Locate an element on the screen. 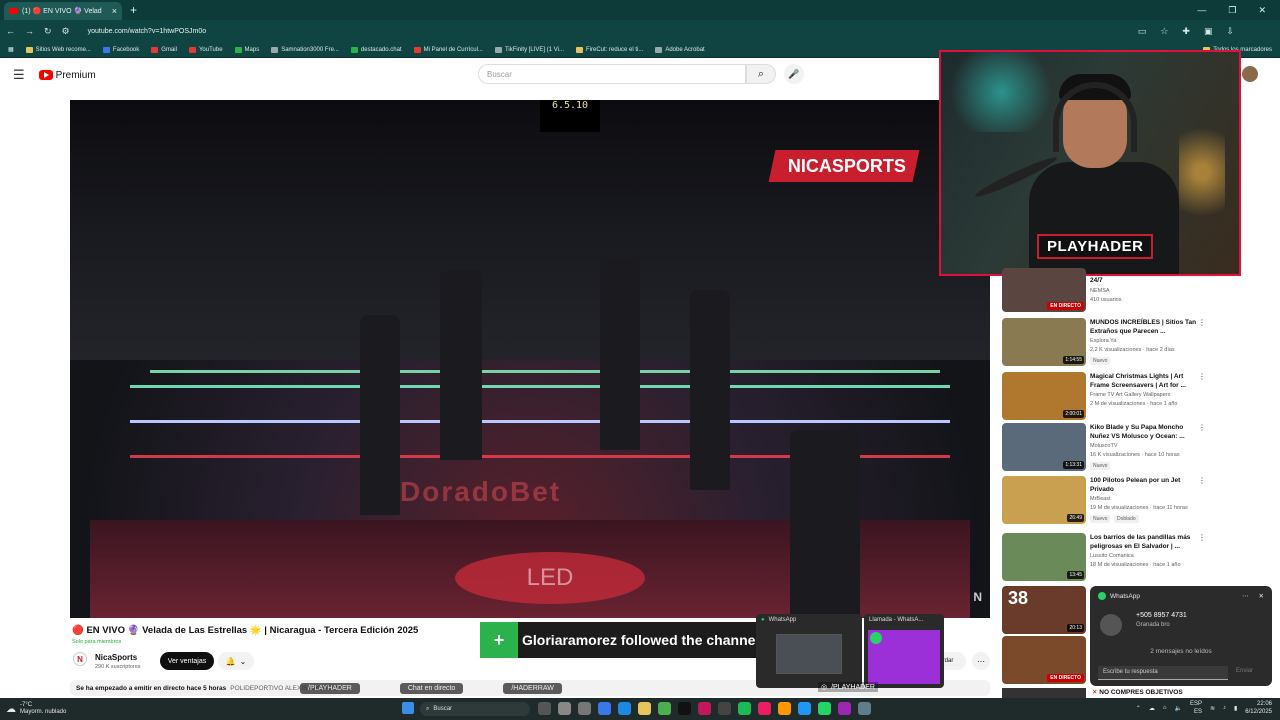 The image size is (1280, 720). language-indicator: ESP ES is located at coordinates (1196, 708).